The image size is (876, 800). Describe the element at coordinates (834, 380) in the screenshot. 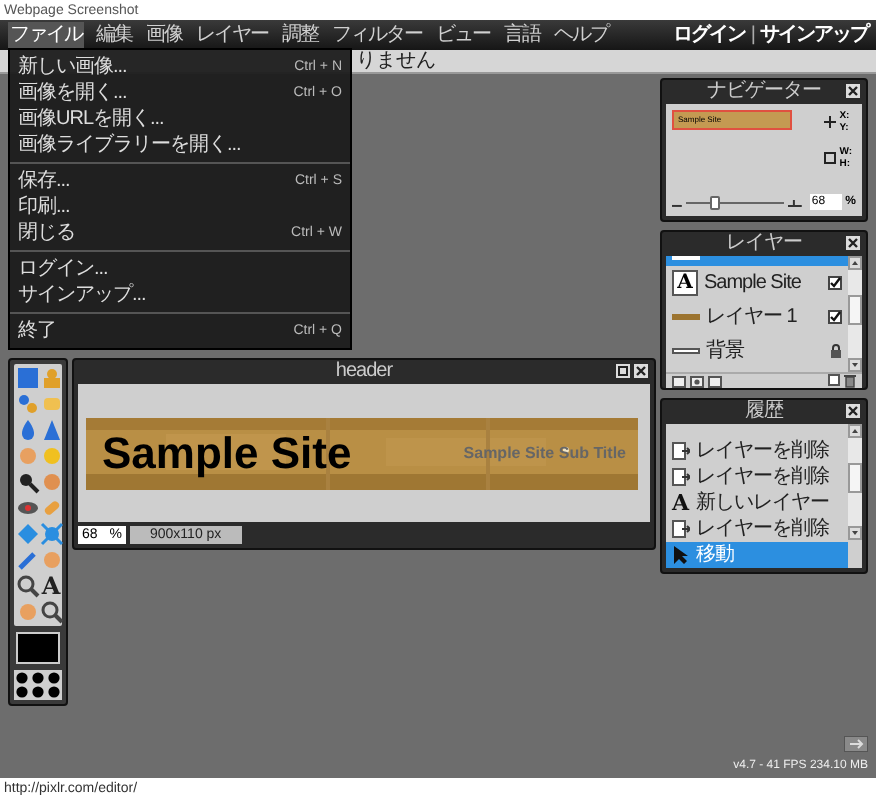

I see `new-layer-icon` at that location.